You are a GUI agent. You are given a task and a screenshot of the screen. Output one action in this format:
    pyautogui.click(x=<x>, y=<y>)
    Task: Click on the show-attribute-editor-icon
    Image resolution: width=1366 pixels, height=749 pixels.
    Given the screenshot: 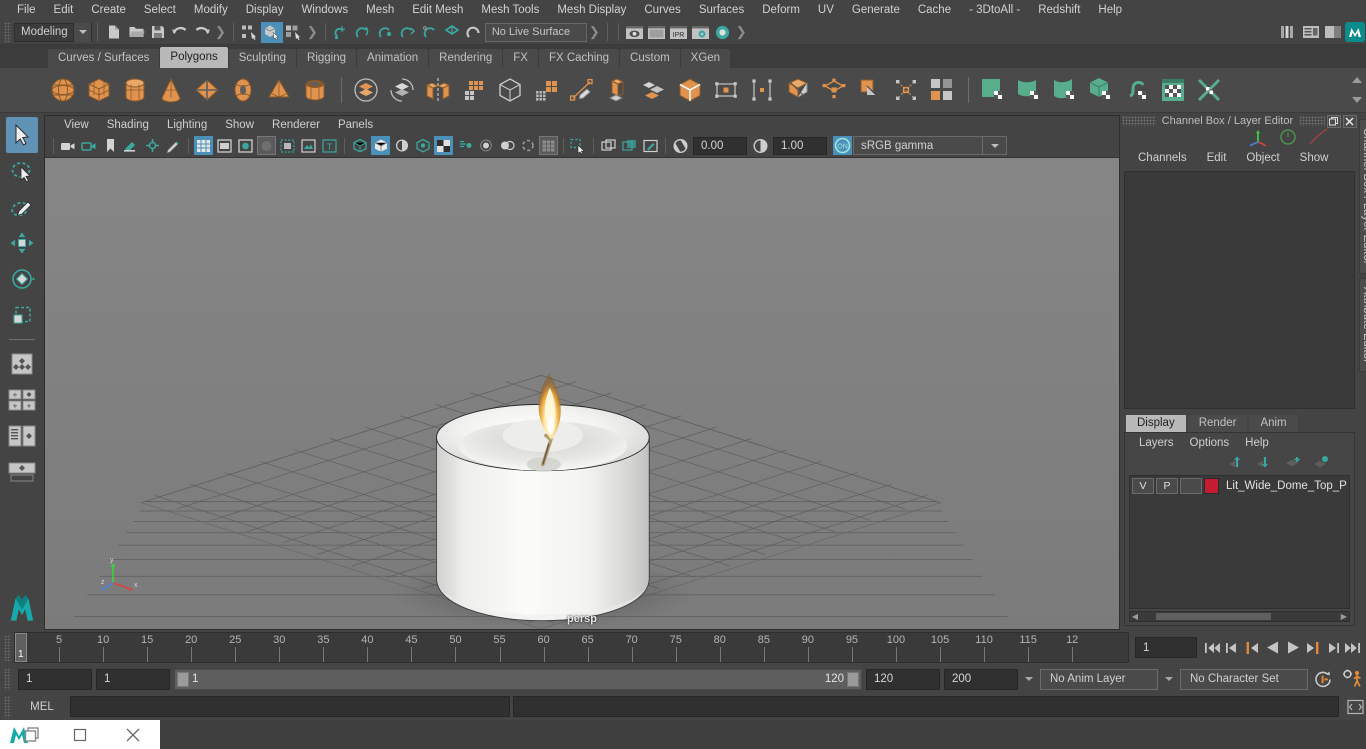 What is the action you would take?
    pyautogui.click(x=1311, y=32)
    